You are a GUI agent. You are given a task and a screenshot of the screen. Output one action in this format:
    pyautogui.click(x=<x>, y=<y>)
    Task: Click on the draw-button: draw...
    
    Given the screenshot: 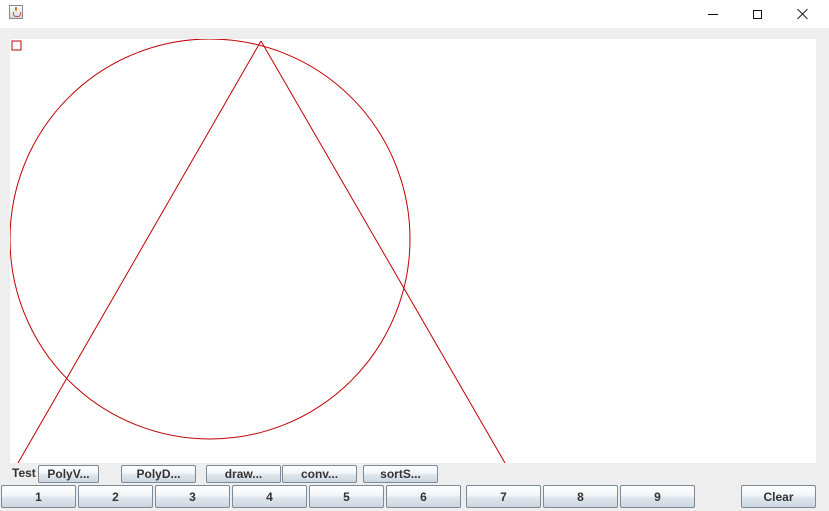 What is the action you would take?
    pyautogui.click(x=243, y=474)
    